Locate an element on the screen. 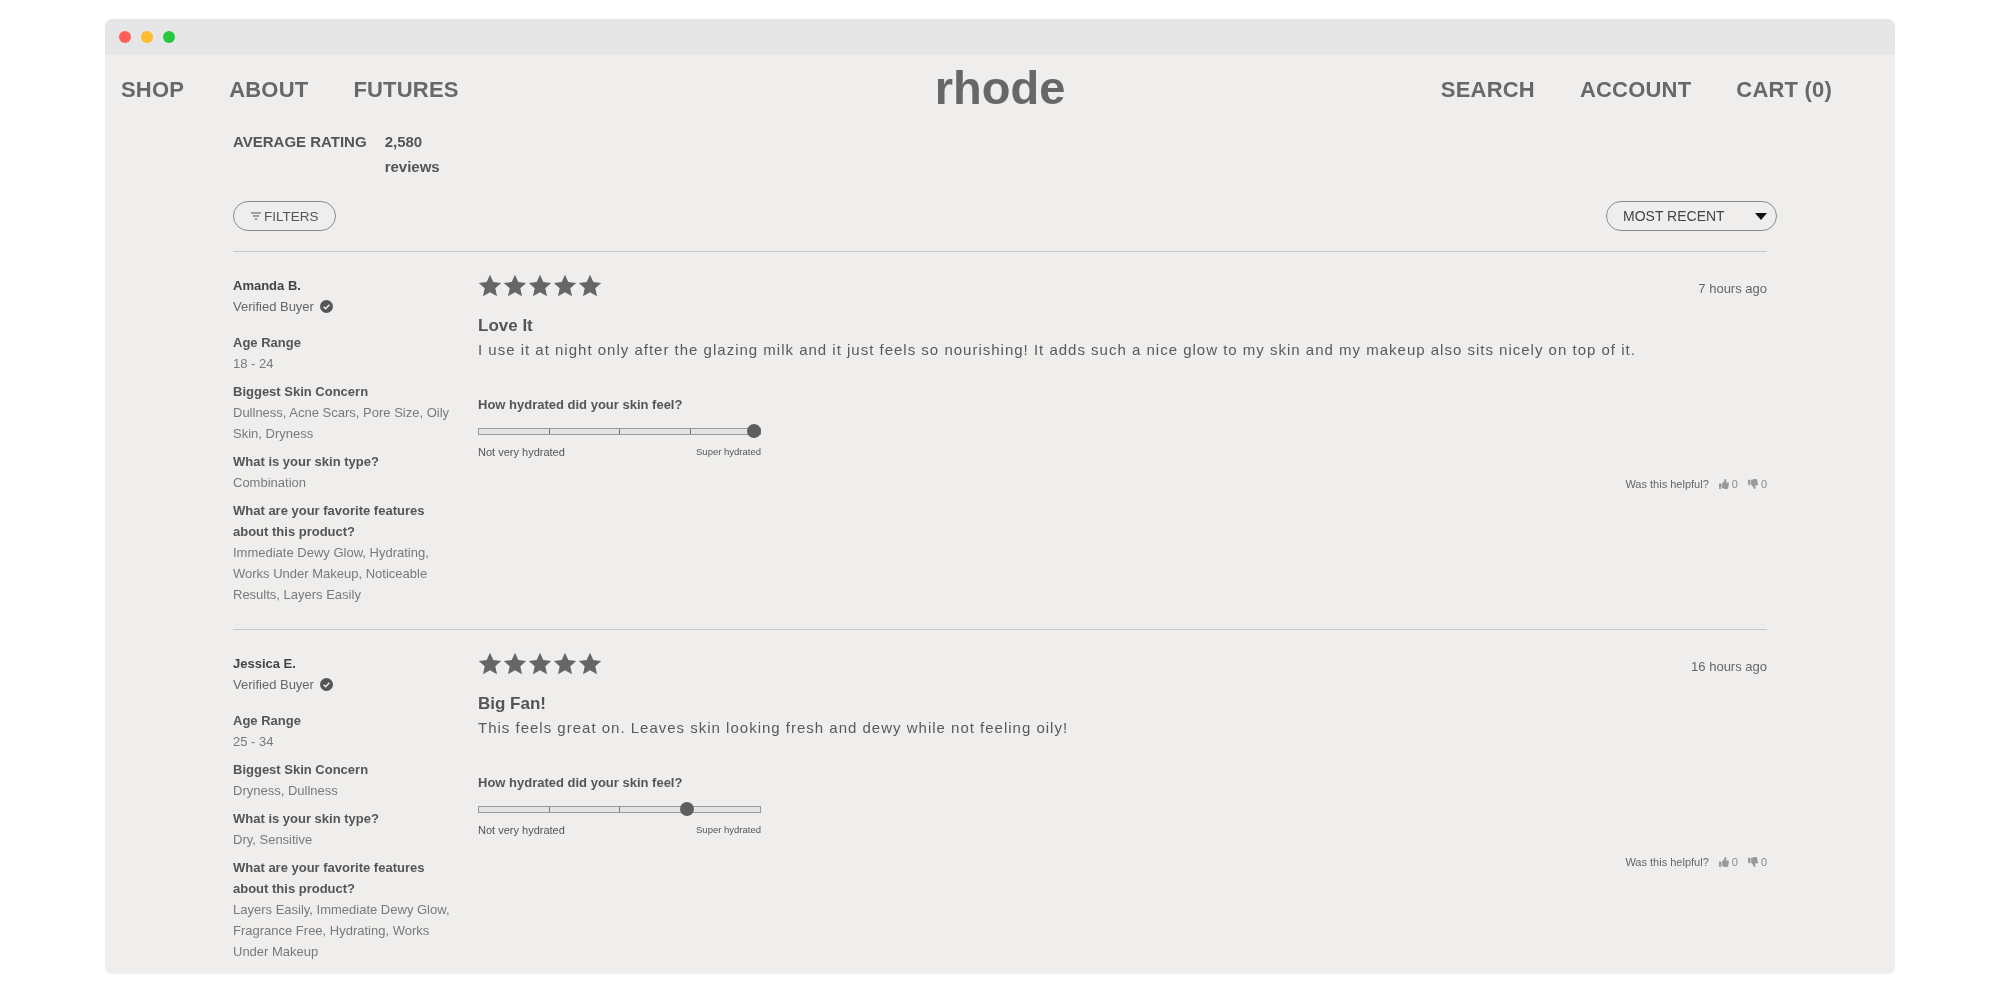 This screenshot has height=994, width=1999. nav-link: ABOUT is located at coordinates (269, 90).